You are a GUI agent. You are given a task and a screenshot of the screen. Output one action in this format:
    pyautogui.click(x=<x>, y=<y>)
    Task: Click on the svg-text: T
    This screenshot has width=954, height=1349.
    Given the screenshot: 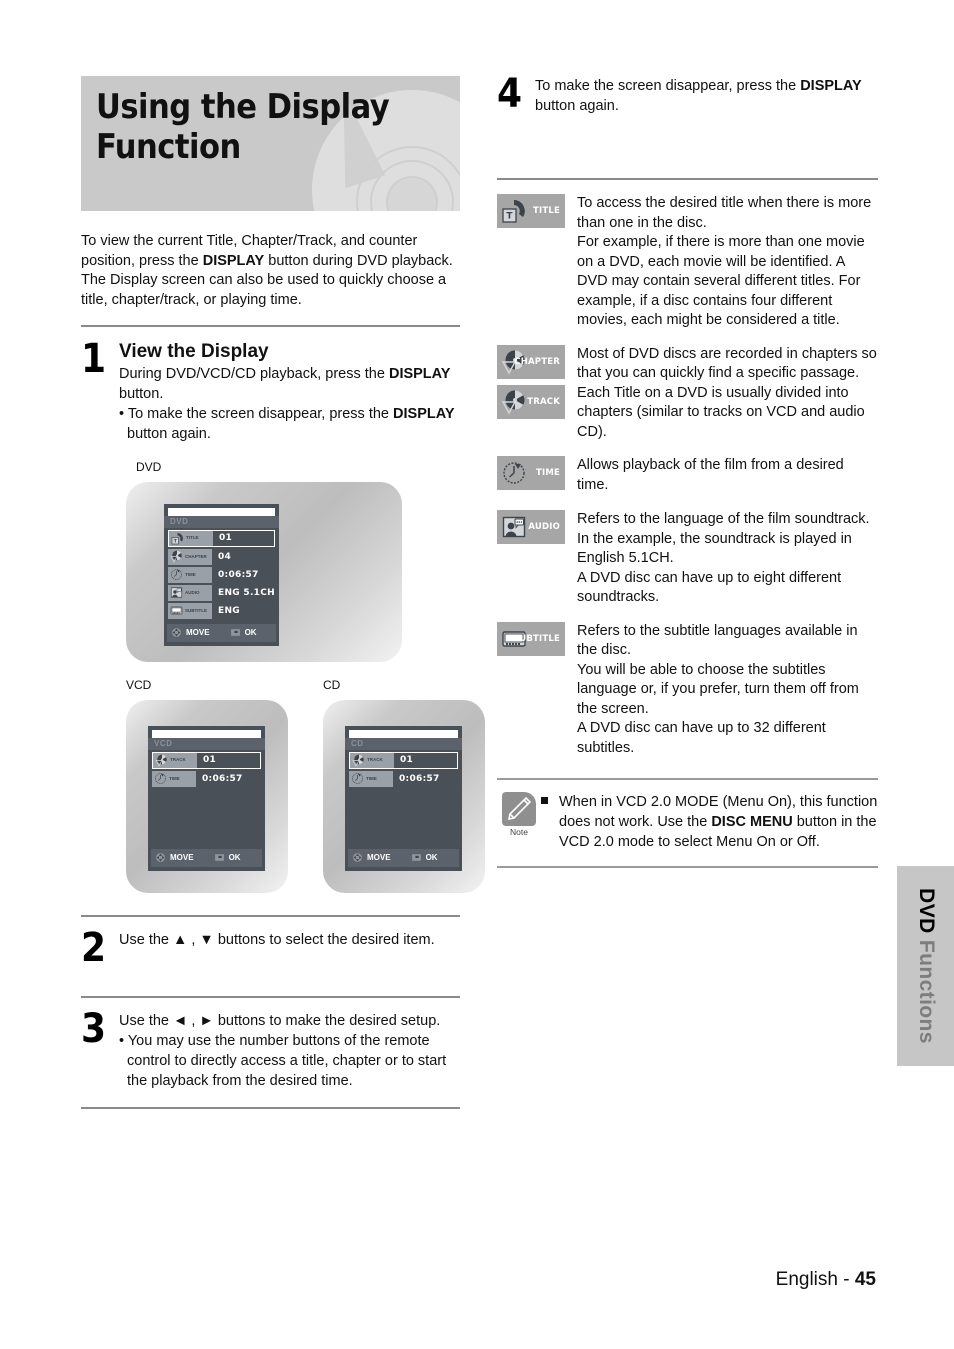 What is the action you would take?
    pyautogui.click(x=509, y=217)
    